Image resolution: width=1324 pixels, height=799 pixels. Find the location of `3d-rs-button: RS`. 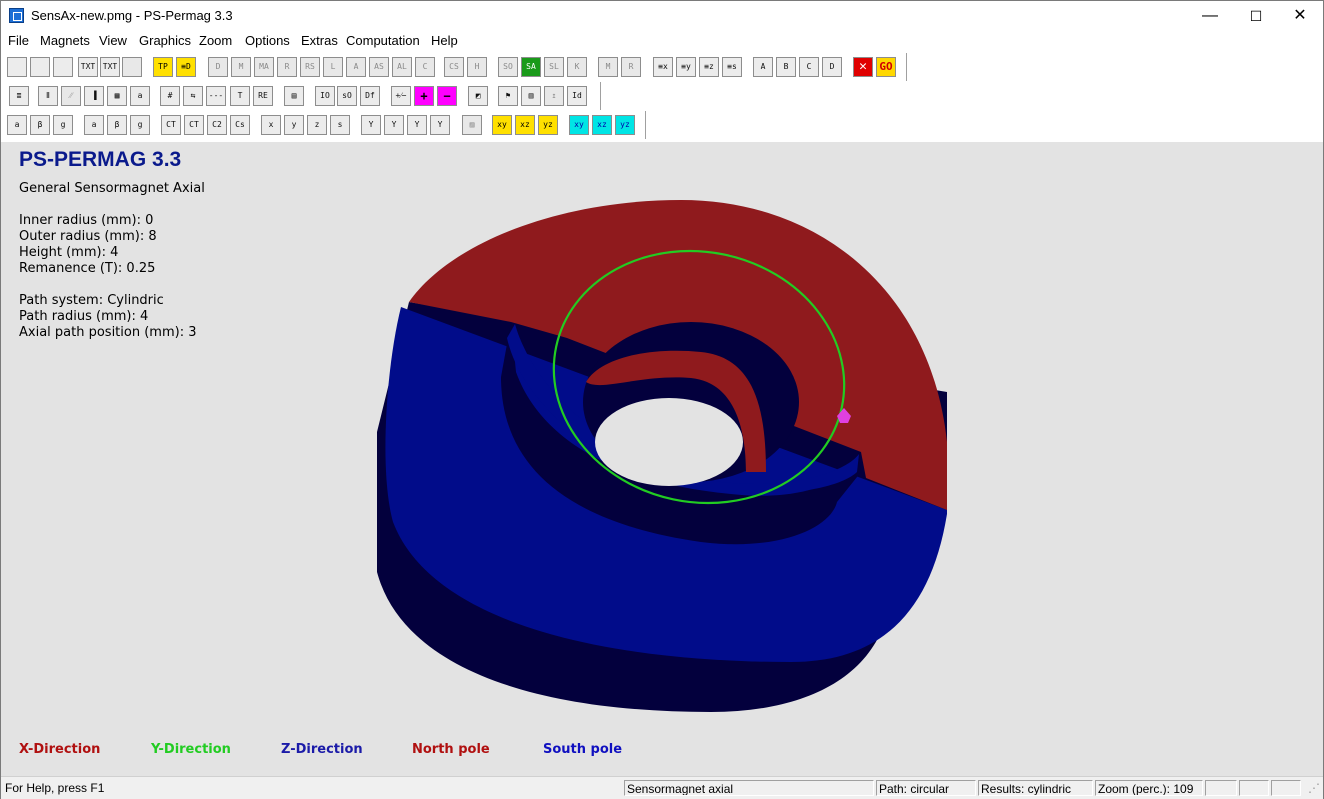

3d-rs-button: RS is located at coordinates (310, 67).